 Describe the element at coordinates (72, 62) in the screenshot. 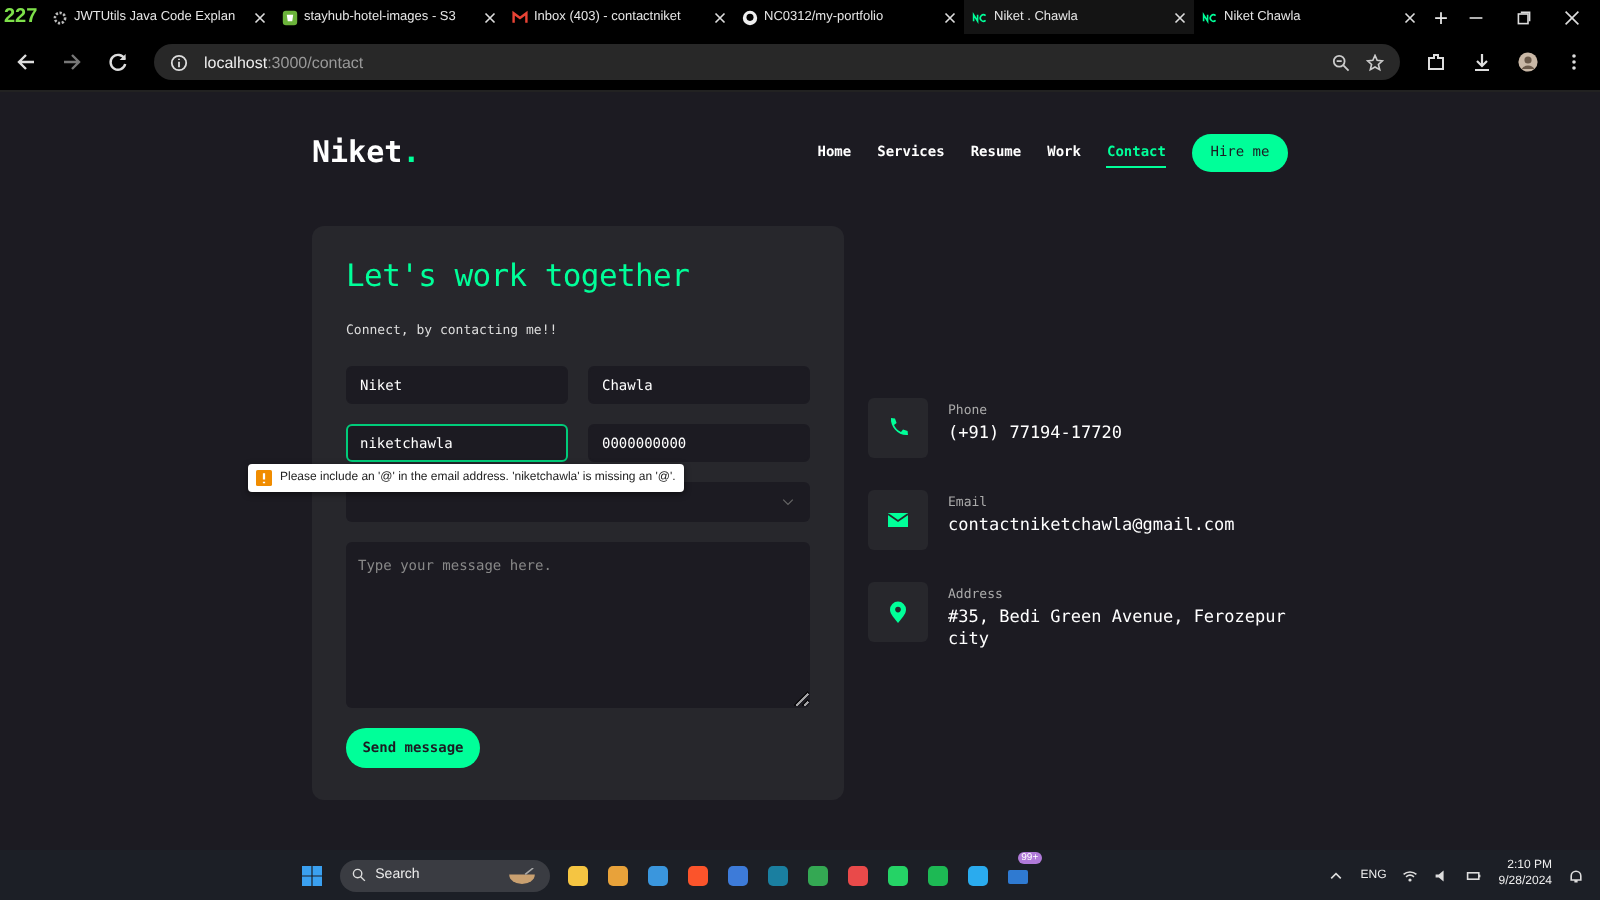

I see `forward-icon` at that location.